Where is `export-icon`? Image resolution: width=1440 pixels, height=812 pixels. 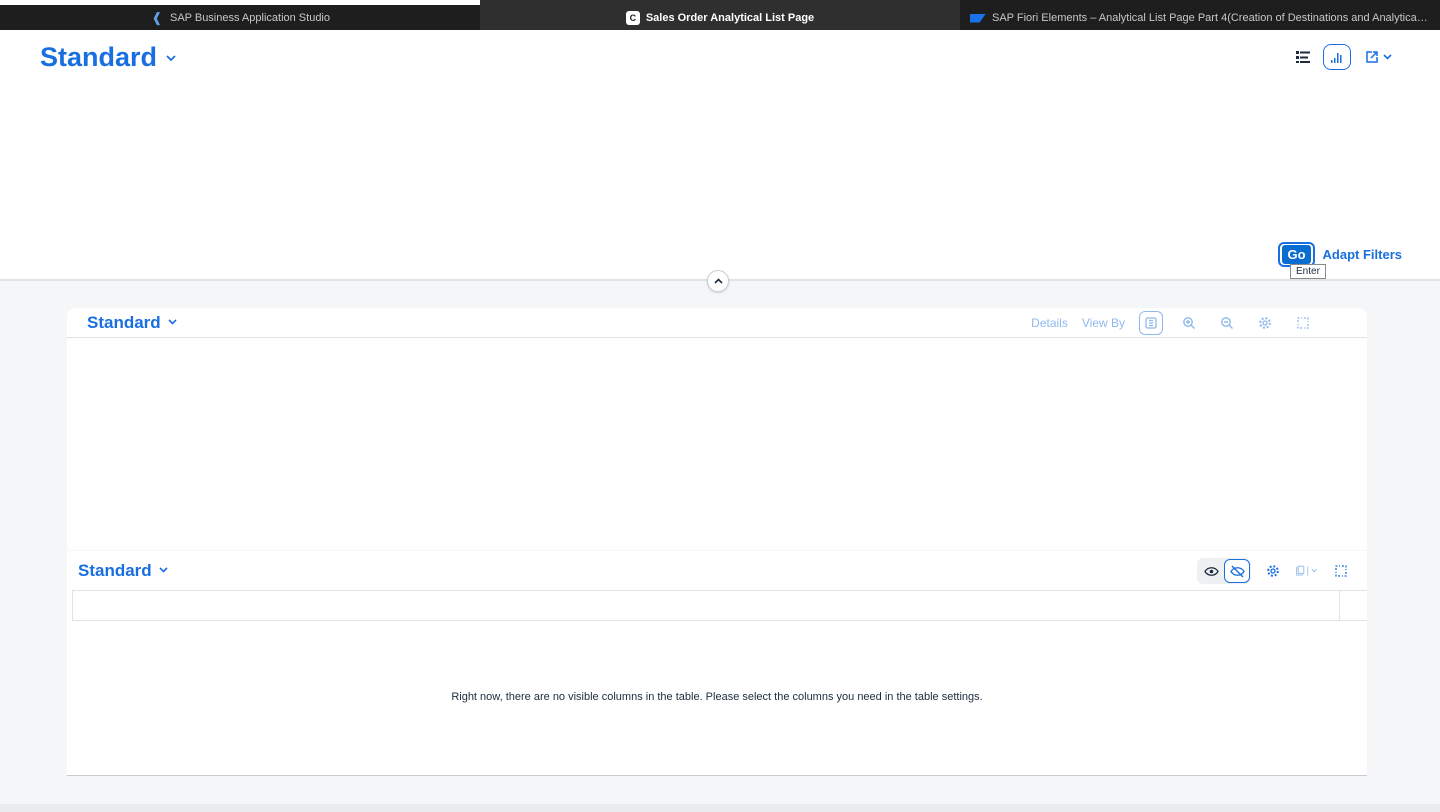
export-icon is located at coordinates (1306, 570).